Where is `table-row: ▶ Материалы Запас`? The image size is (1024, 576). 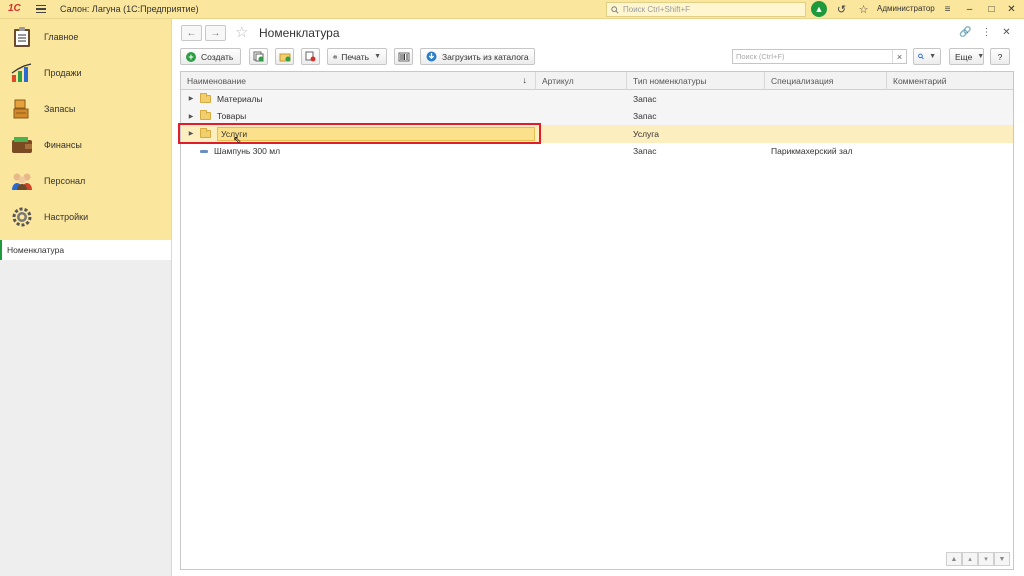
table-row: ▶ Материалы Запас is located at coordinates (597, 99).